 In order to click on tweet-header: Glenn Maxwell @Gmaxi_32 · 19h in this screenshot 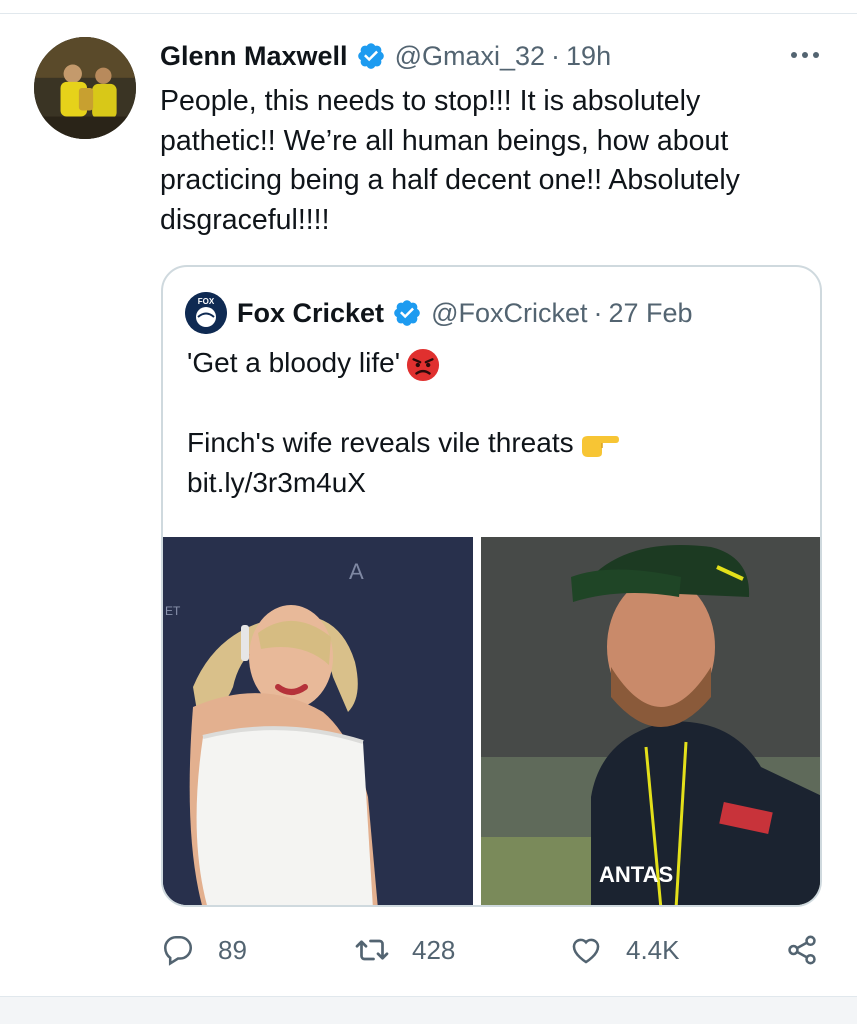, I will do `click(385, 56)`.